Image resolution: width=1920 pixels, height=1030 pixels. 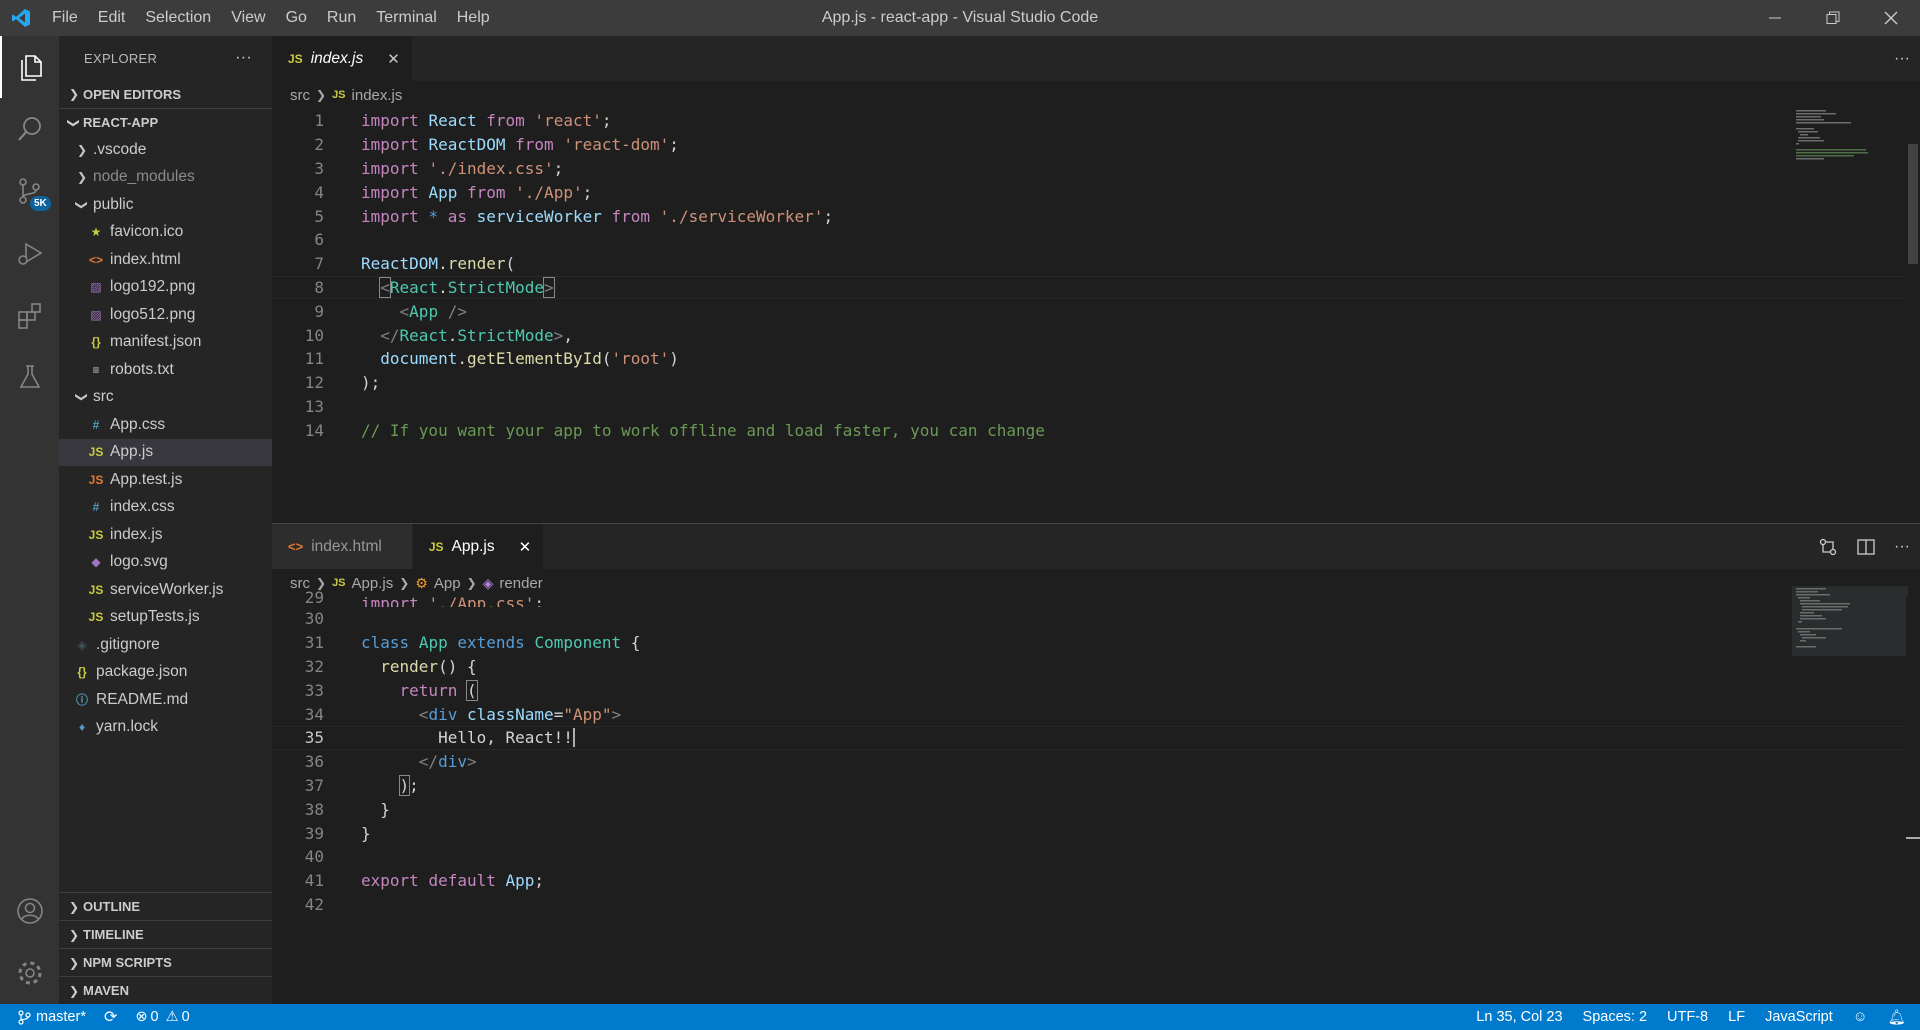 I want to click on open-editors-section: ❯ OPEN EDITORS, so click(x=165, y=94).